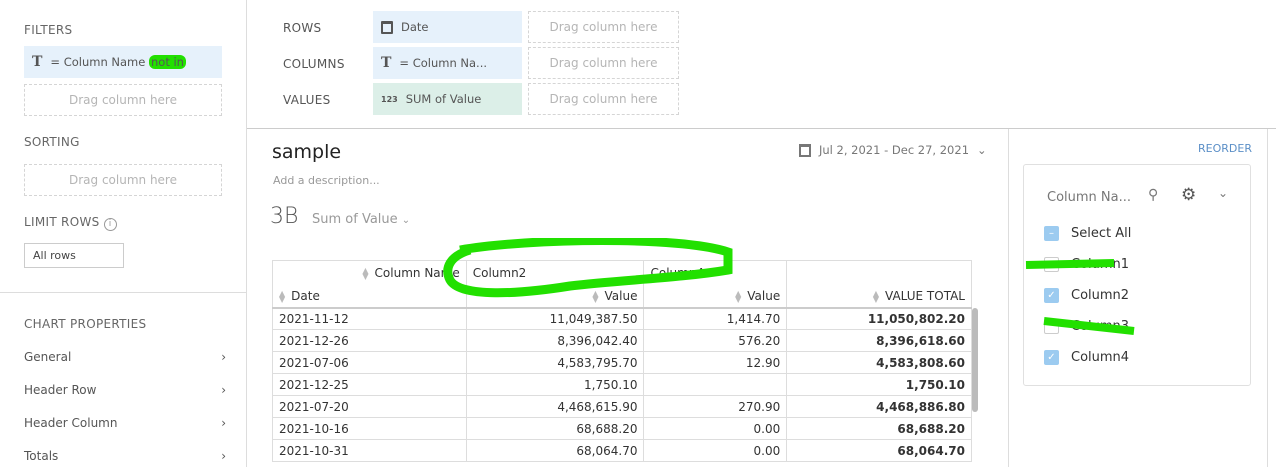 The width and height of the screenshot is (1276, 467). What do you see at coordinates (125, 456) in the screenshot?
I see `prop-totals: Totals ›` at bounding box center [125, 456].